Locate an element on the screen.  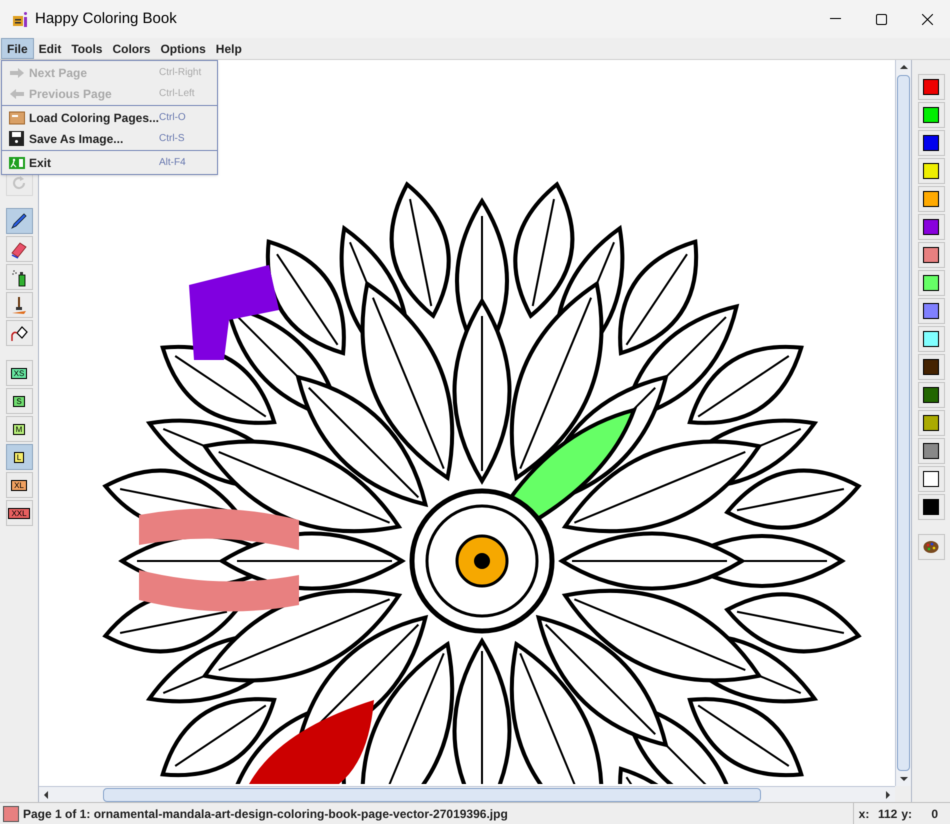
y-value: 0 is located at coordinates (934, 814).